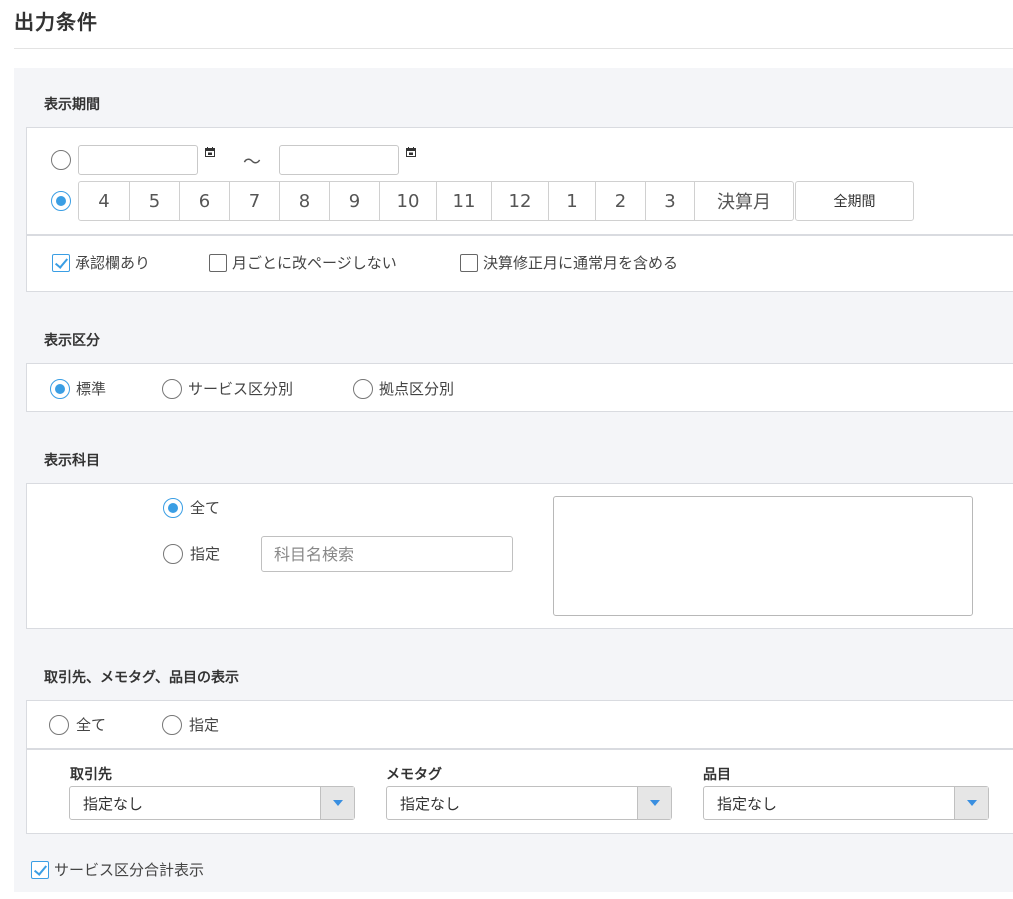 The width and height of the screenshot is (1013, 899). What do you see at coordinates (529, 803) in the screenshot?
I see `memotag-select: 指定なし` at bounding box center [529, 803].